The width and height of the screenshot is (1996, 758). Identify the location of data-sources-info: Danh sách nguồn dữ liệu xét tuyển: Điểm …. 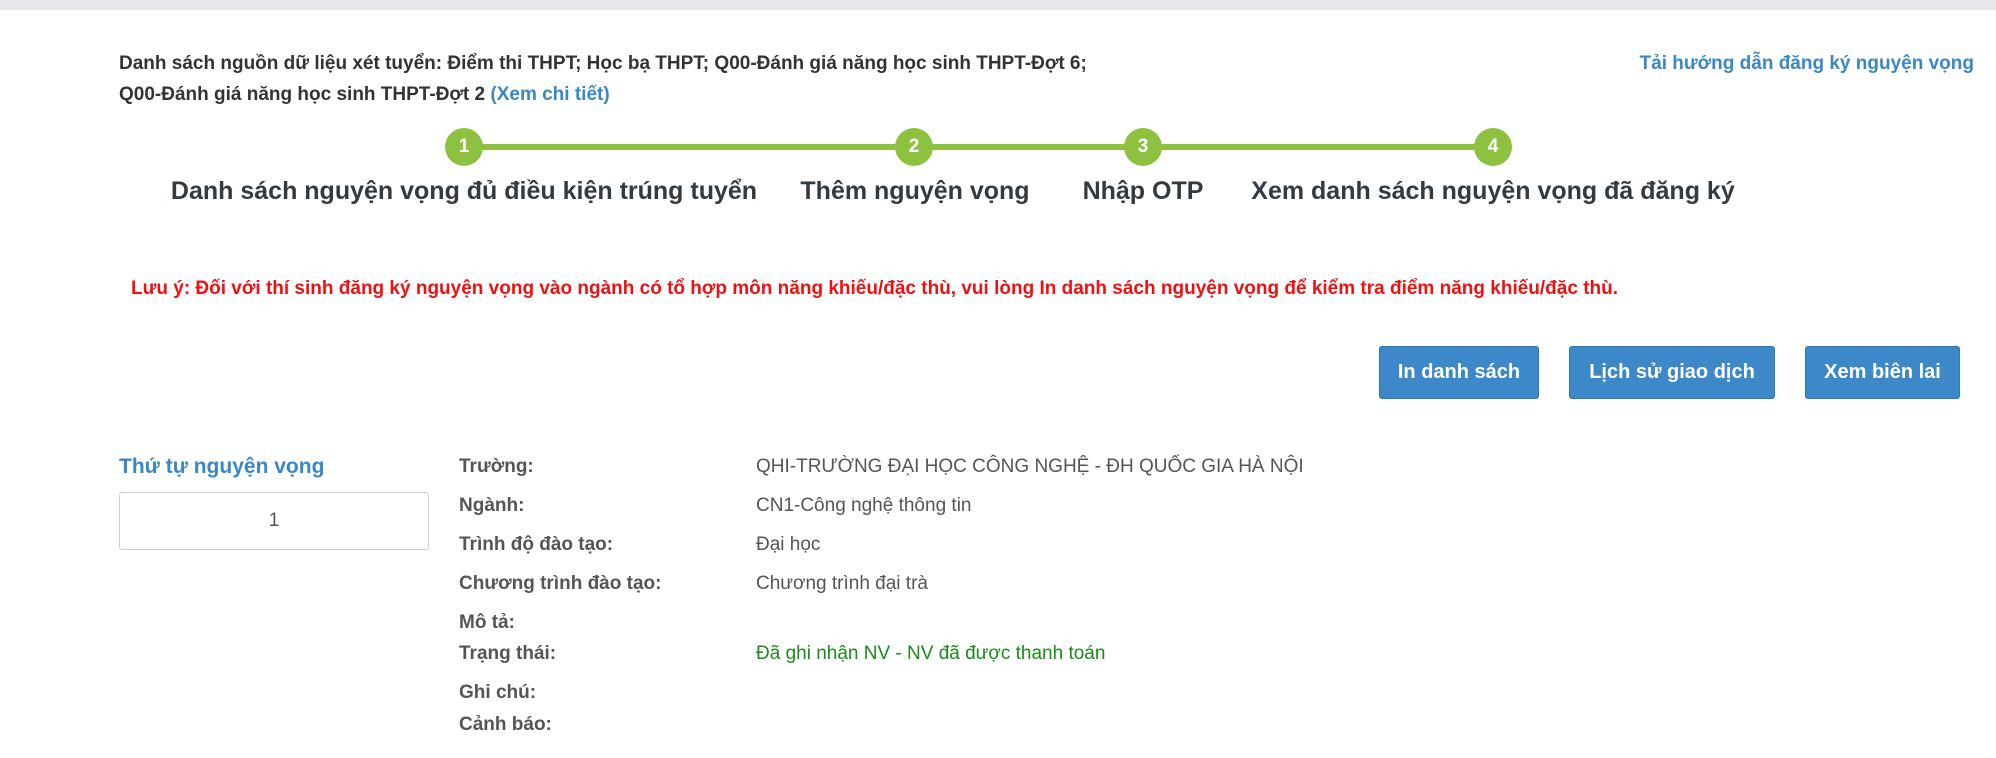
(609, 79).